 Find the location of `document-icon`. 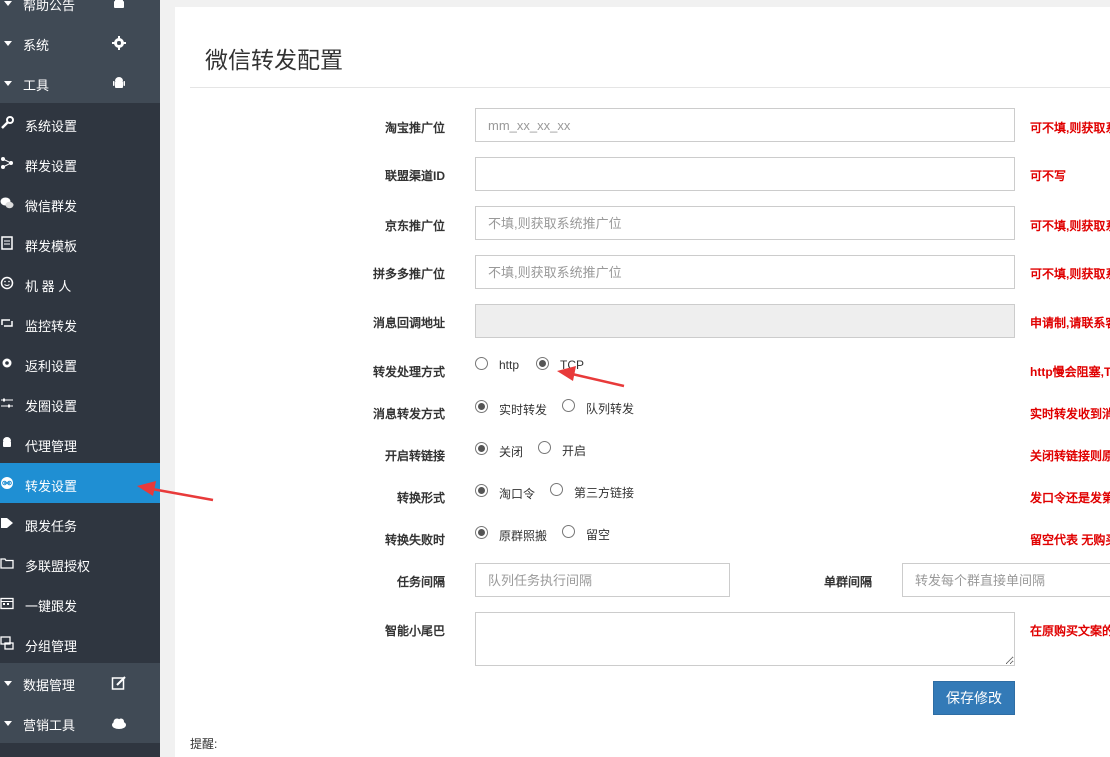

document-icon is located at coordinates (7, 243).